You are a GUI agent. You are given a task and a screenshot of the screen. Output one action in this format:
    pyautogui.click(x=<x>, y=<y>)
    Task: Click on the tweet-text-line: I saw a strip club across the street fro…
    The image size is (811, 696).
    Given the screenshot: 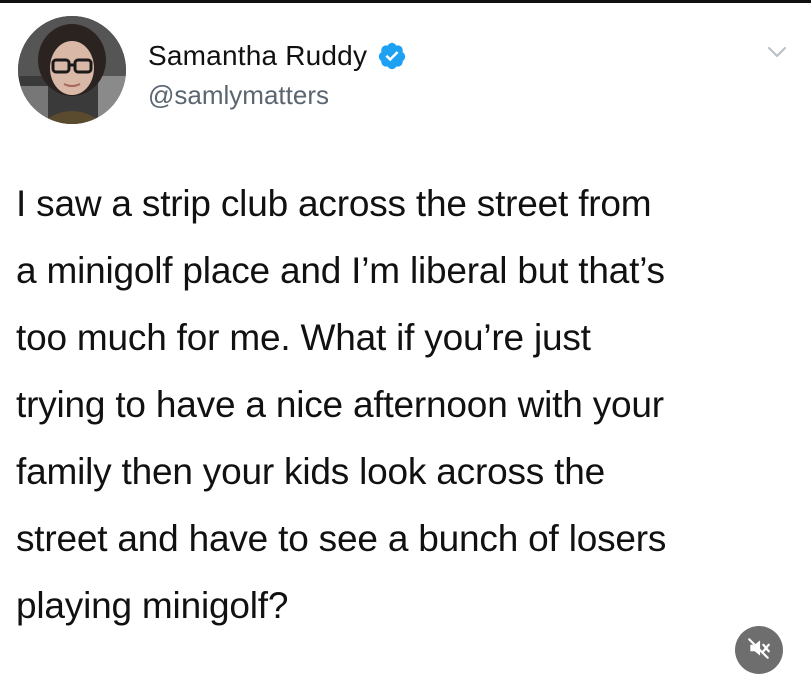 What is the action you would take?
    pyautogui.click(x=334, y=203)
    